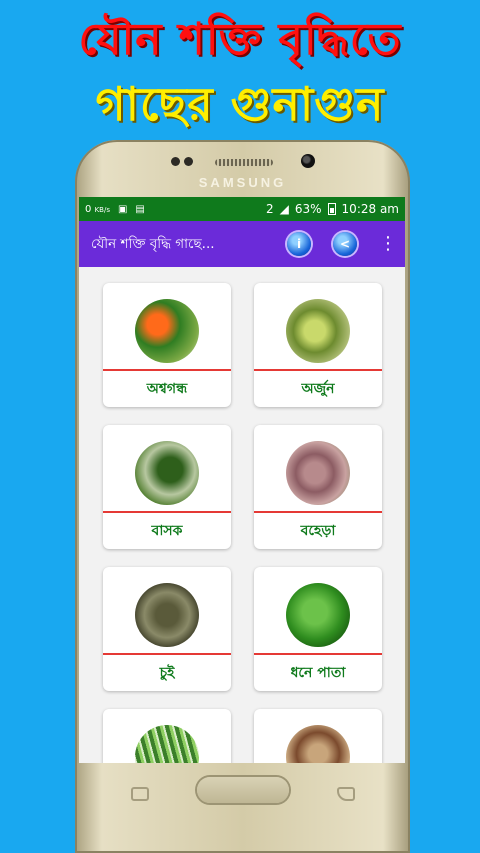 This screenshot has height=853, width=480. What do you see at coordinates (331, 209) in the screenshot?
I see `battery-icon` at bounding box center [331, 209].